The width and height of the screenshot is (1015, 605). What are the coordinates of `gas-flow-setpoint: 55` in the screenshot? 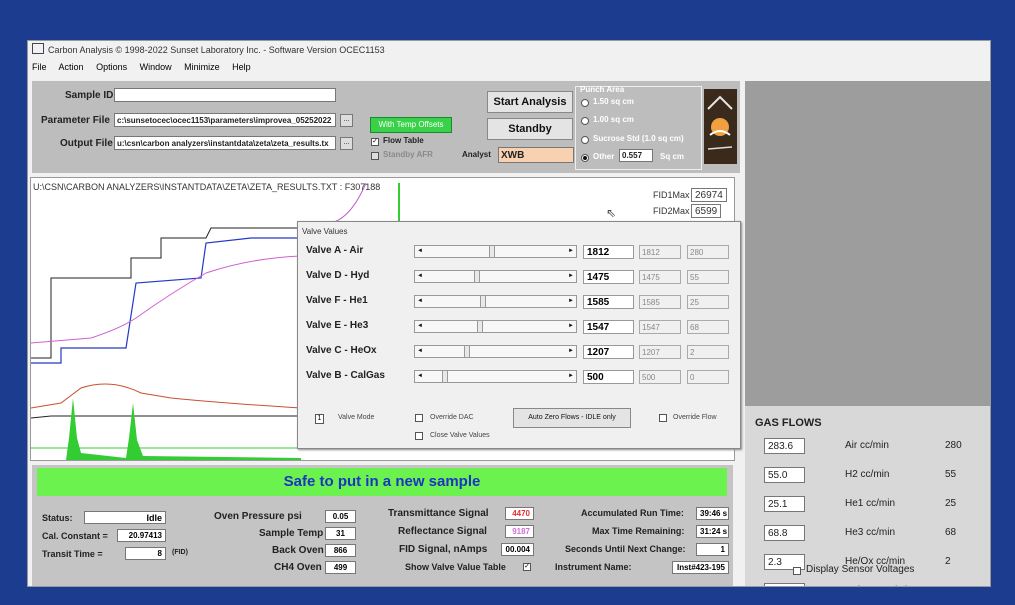 It's located at (951, 474).